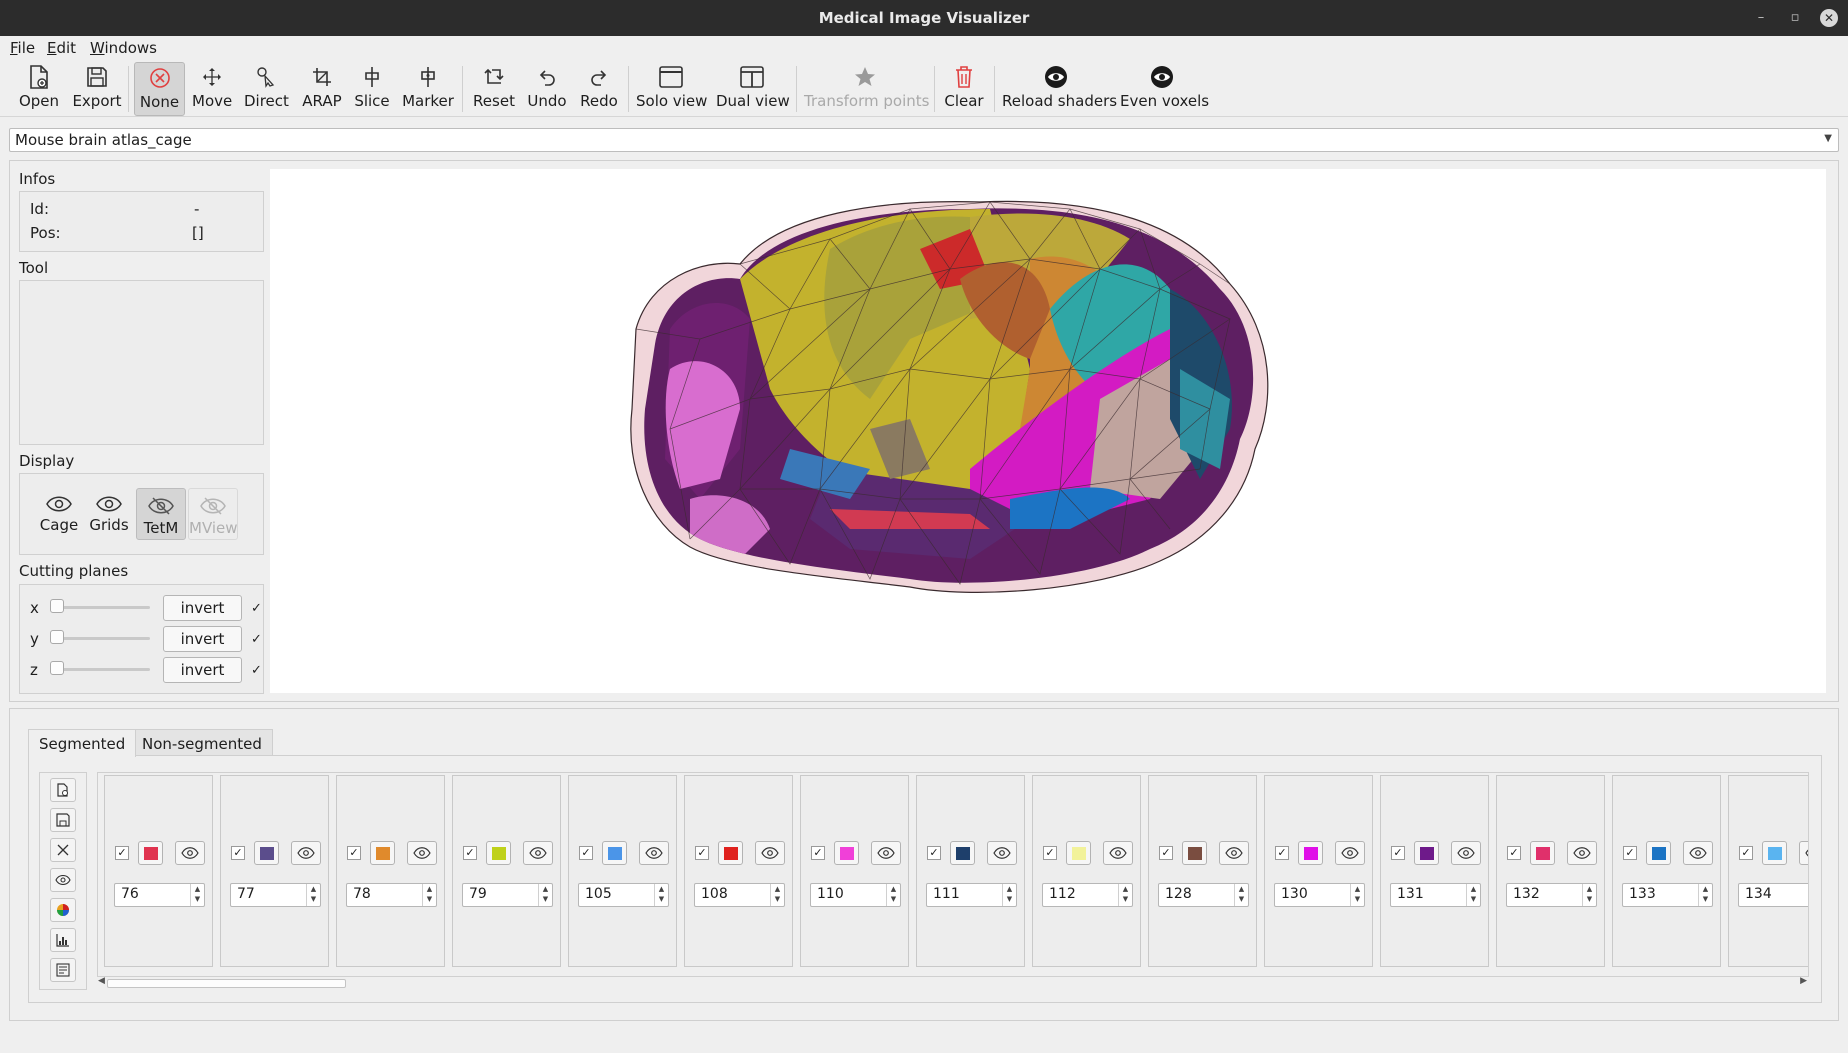 The width and height of the screenshot is (1848, 1053). Describe the element at coordinates (1087, 895) in the screenshot. I see `segment-id-spinbox: 112 ▲ ▼` at that location.